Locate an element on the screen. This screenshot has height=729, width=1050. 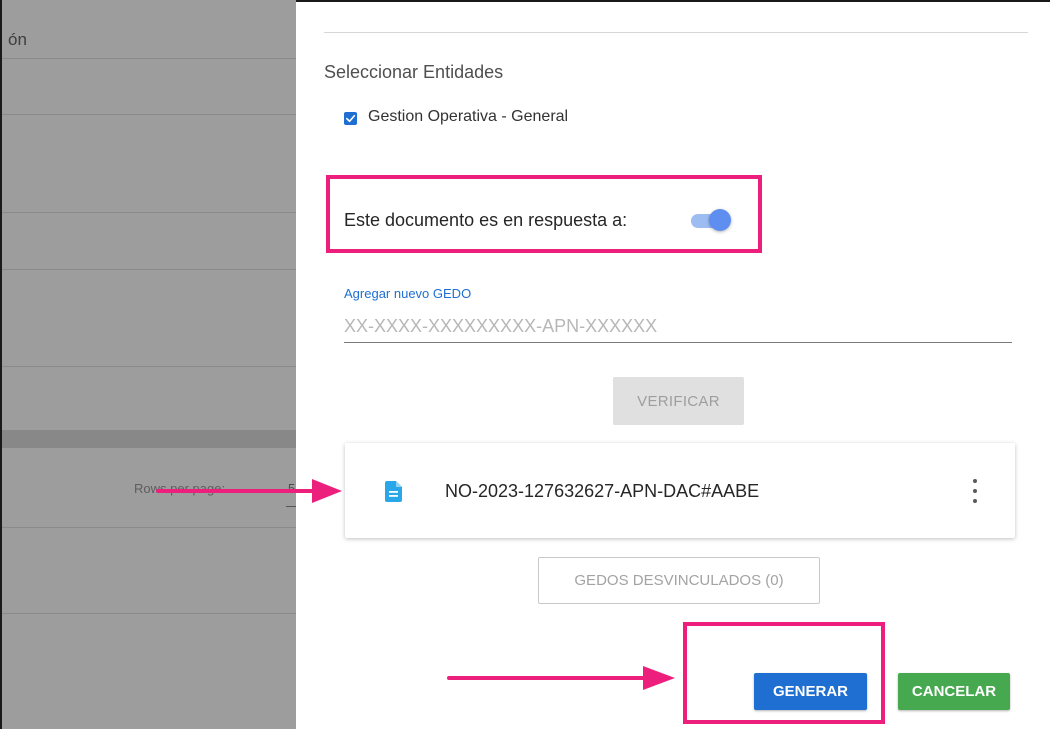
panel-divider is located at coordinates (676, 32).